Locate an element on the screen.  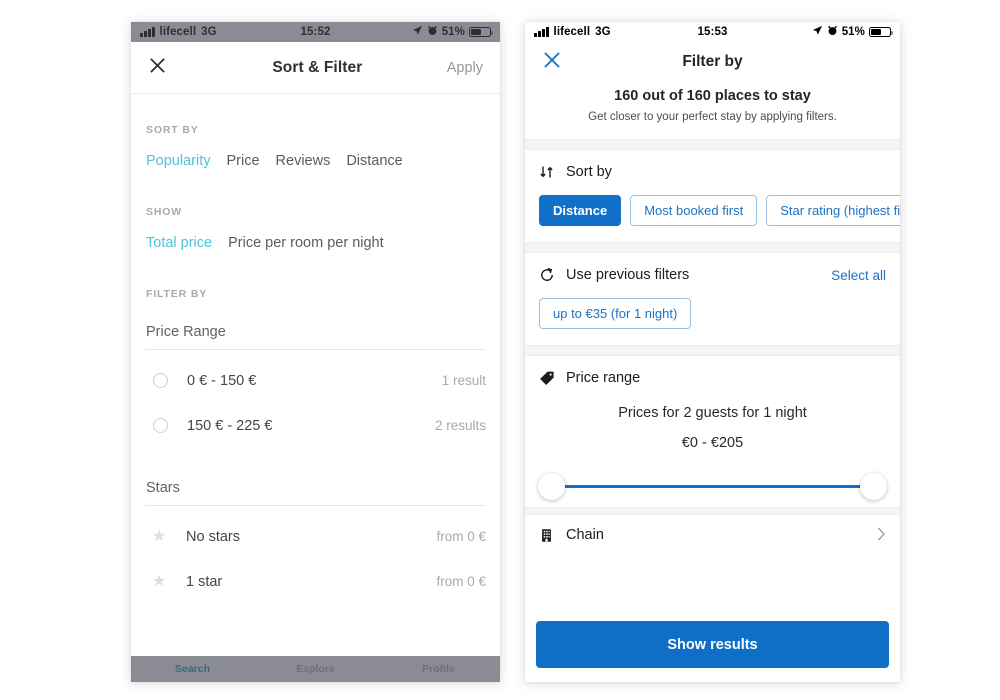
price-value-line: €0 - €205 is located at coordinates (712, 443).